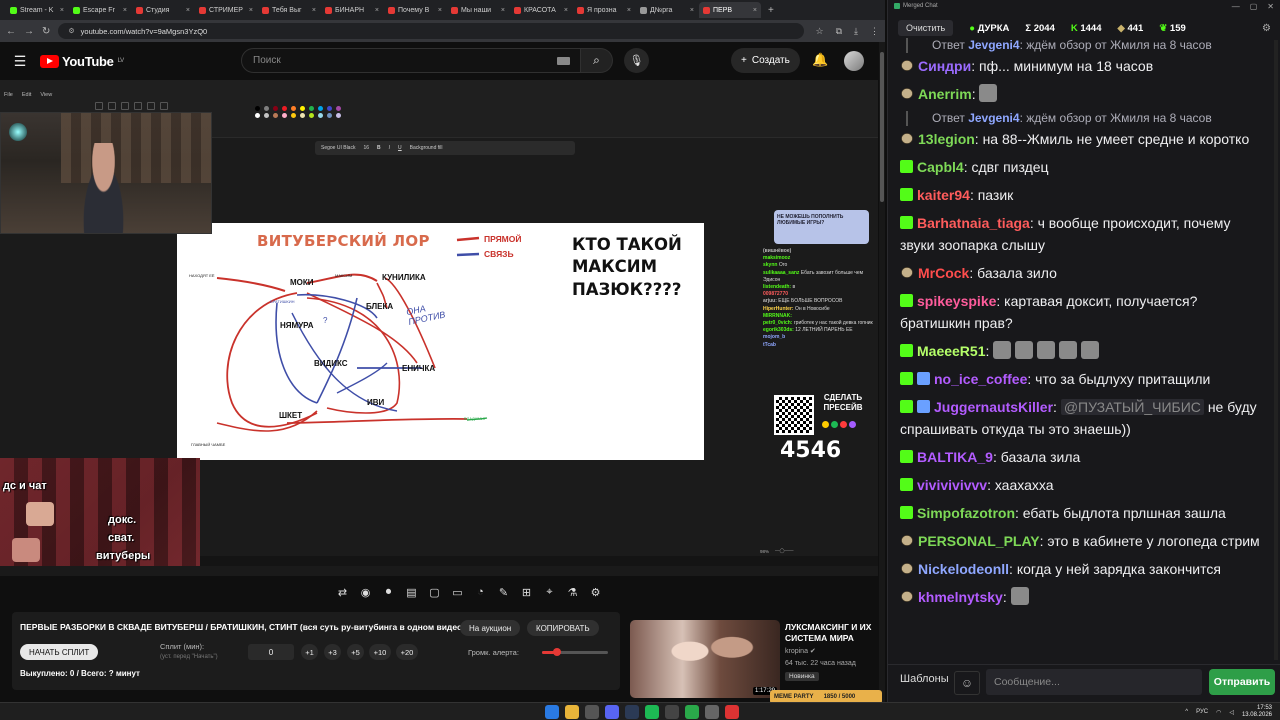  Describe the element at coordinates (943, 195) in the screenshot. I see `chat-username: kaiter94` at that location.